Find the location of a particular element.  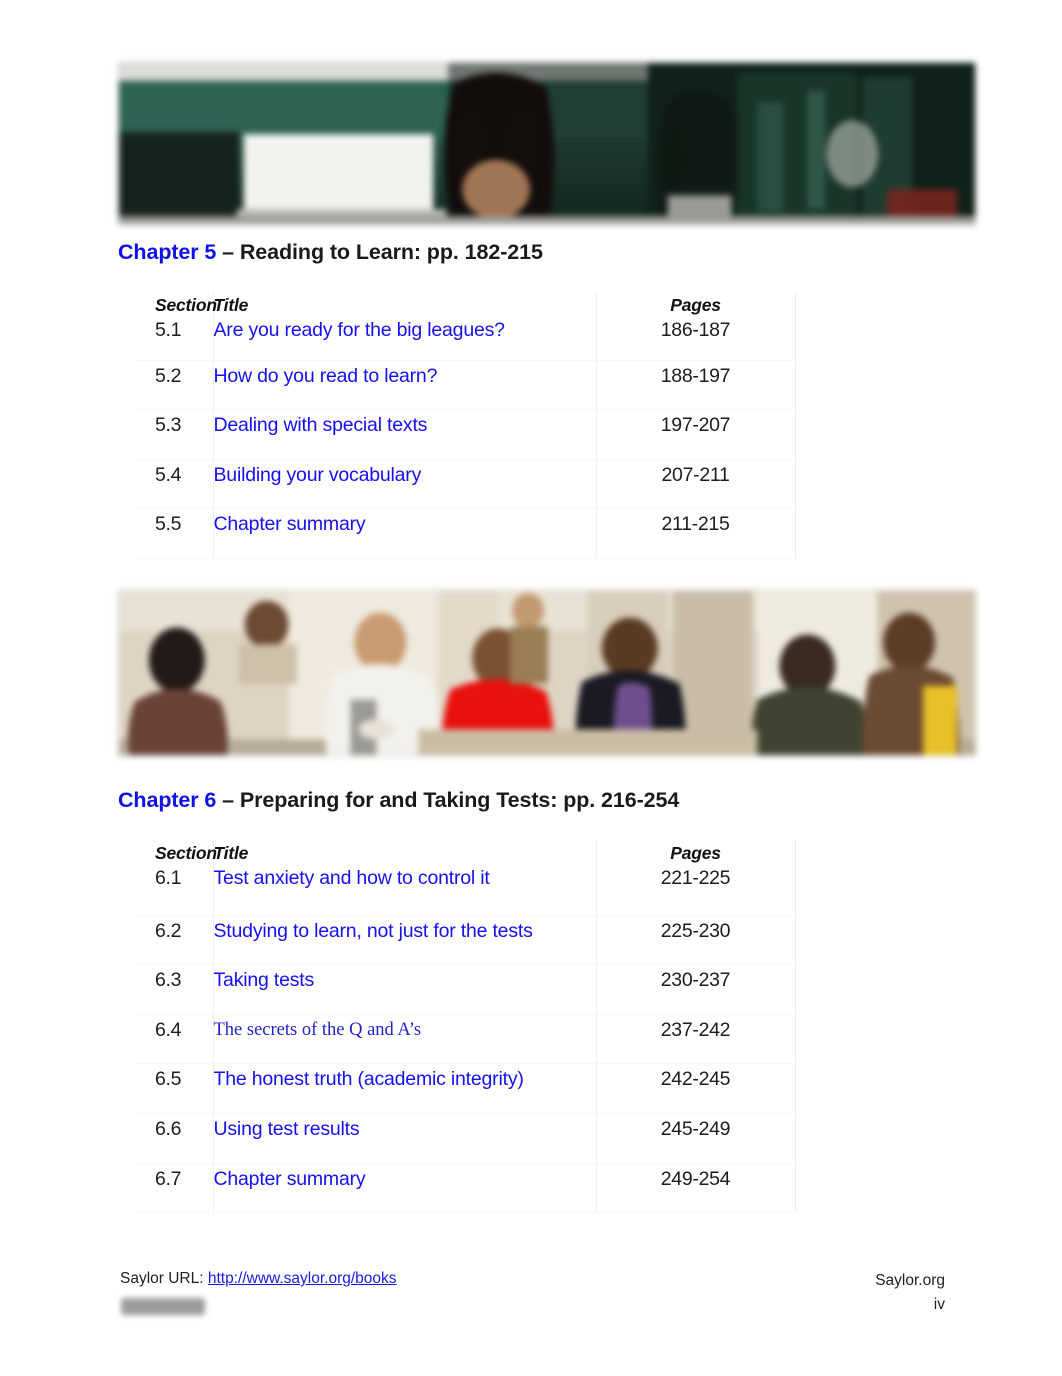

section-number: 6.7 is located at coordinates (175, 1188).